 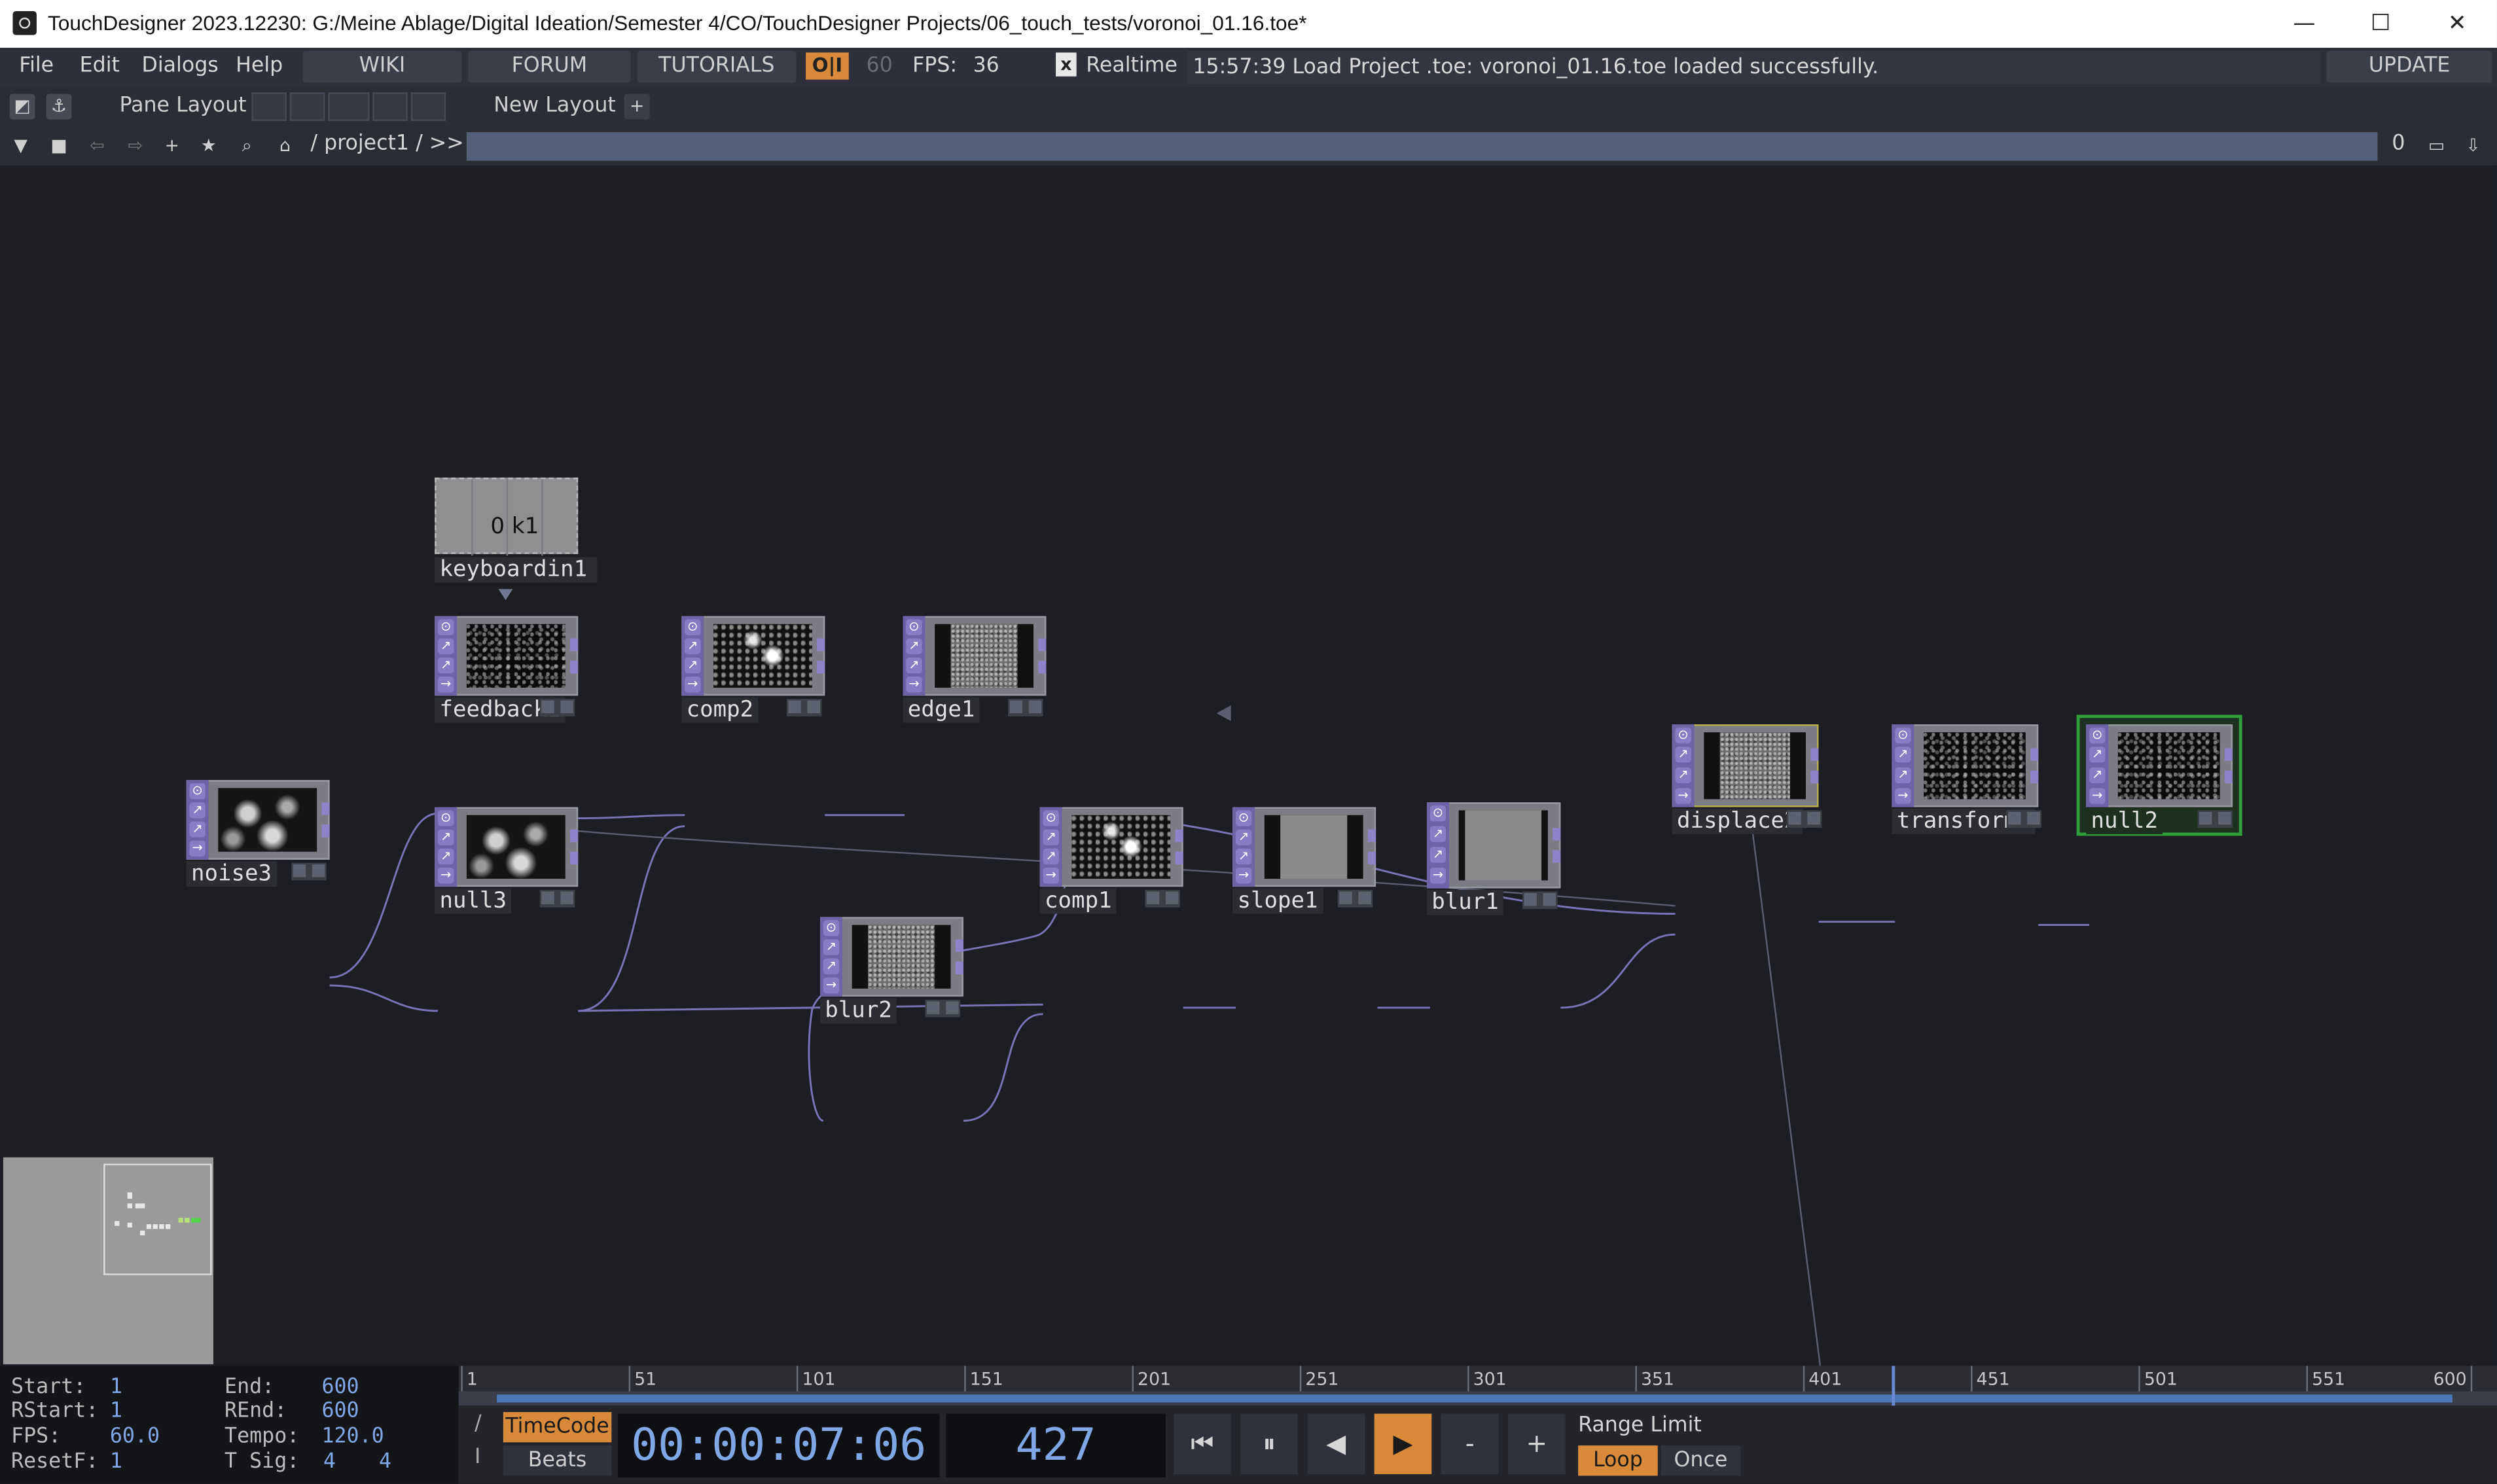 What do you see at coordinates (557, 1427) in the screenshot?
I see `timecode-button: TimeCode` at bounding box center [557, 1427].